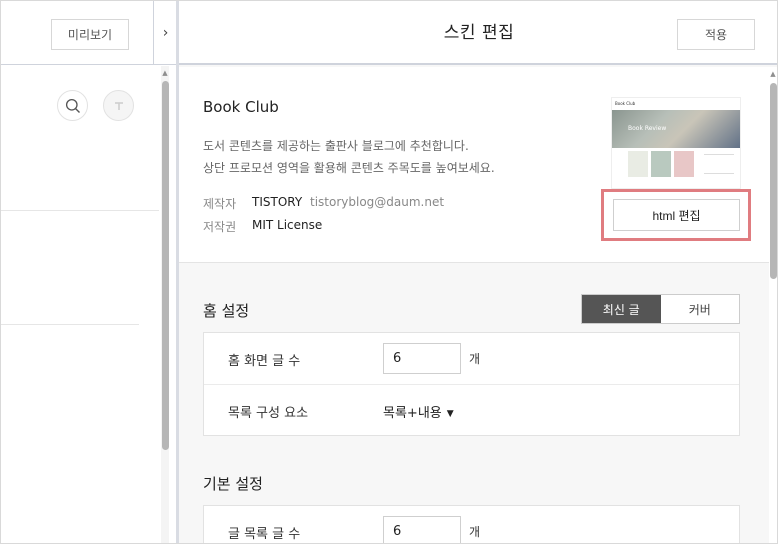 This screenshot has height=544, width=778. What do you see at coordinates (336, 146) in the screenshot?
I see `skin-description: 도서 콘텐츠를 제공하는 출판사 블로그에 추천합니다.` at bounding box center [336, 146].